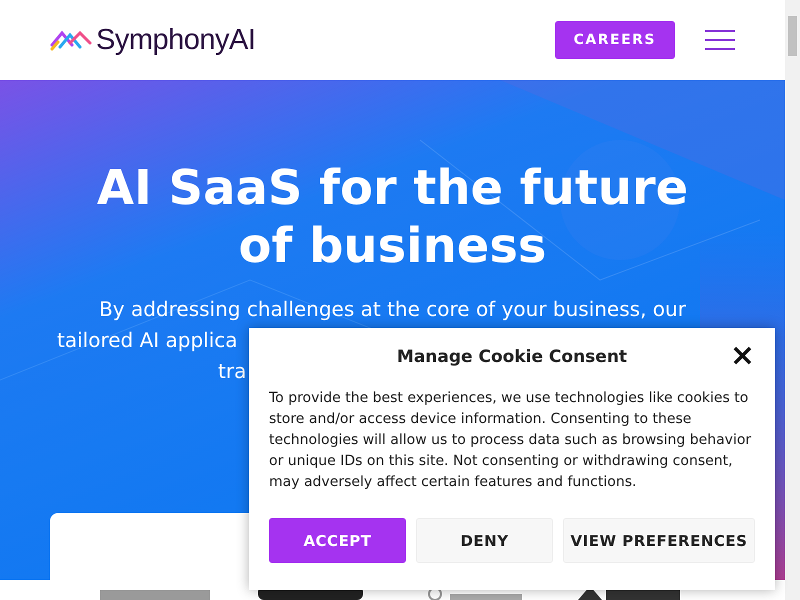 Image resolution: width=800 pixels, height=600 pixels. Describe the element at coordinates (742, 356) in the screenshot. I see `close-button: ×` at that location.